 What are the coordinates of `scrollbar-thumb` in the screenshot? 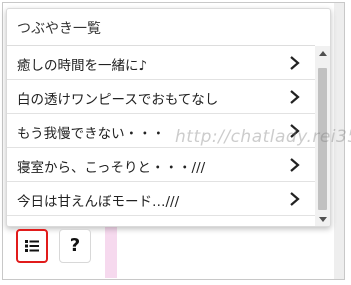 It's located at (322, 139).